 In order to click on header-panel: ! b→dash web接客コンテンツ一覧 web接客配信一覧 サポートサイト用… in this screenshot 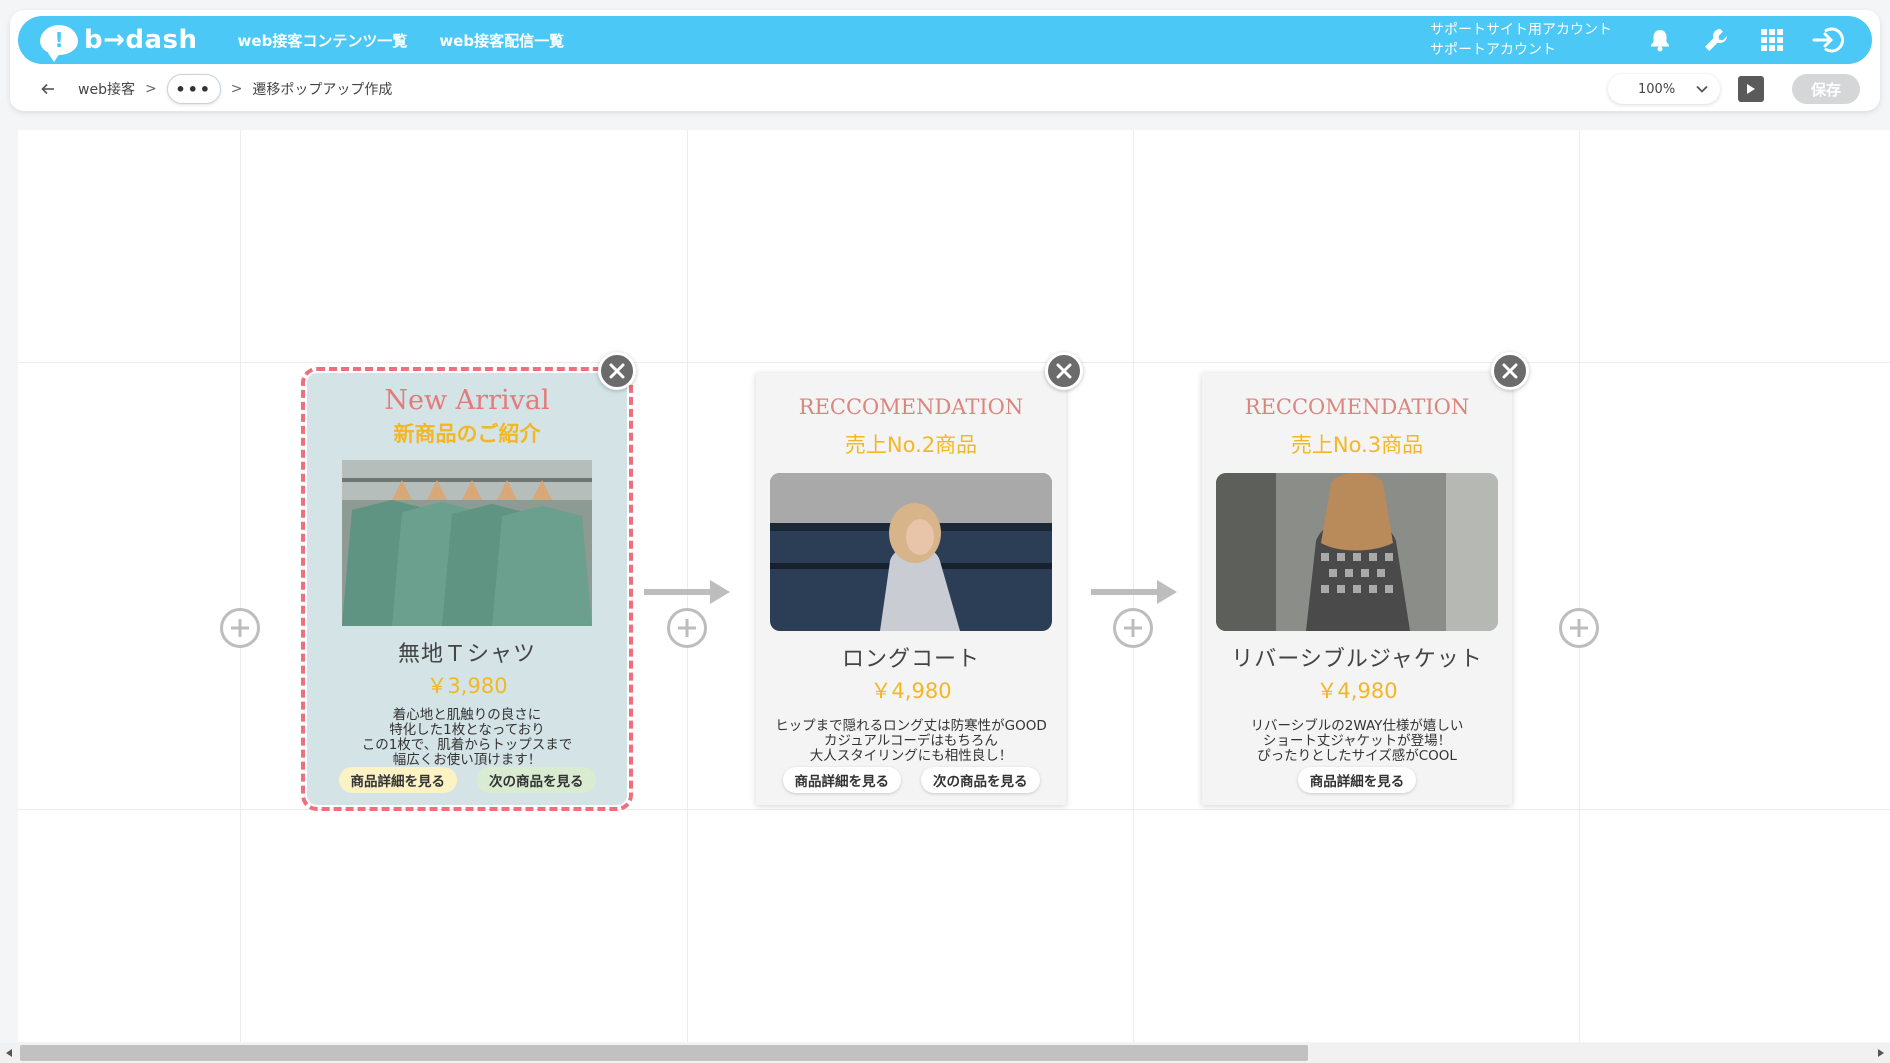, I will do `click(945, 60)`.